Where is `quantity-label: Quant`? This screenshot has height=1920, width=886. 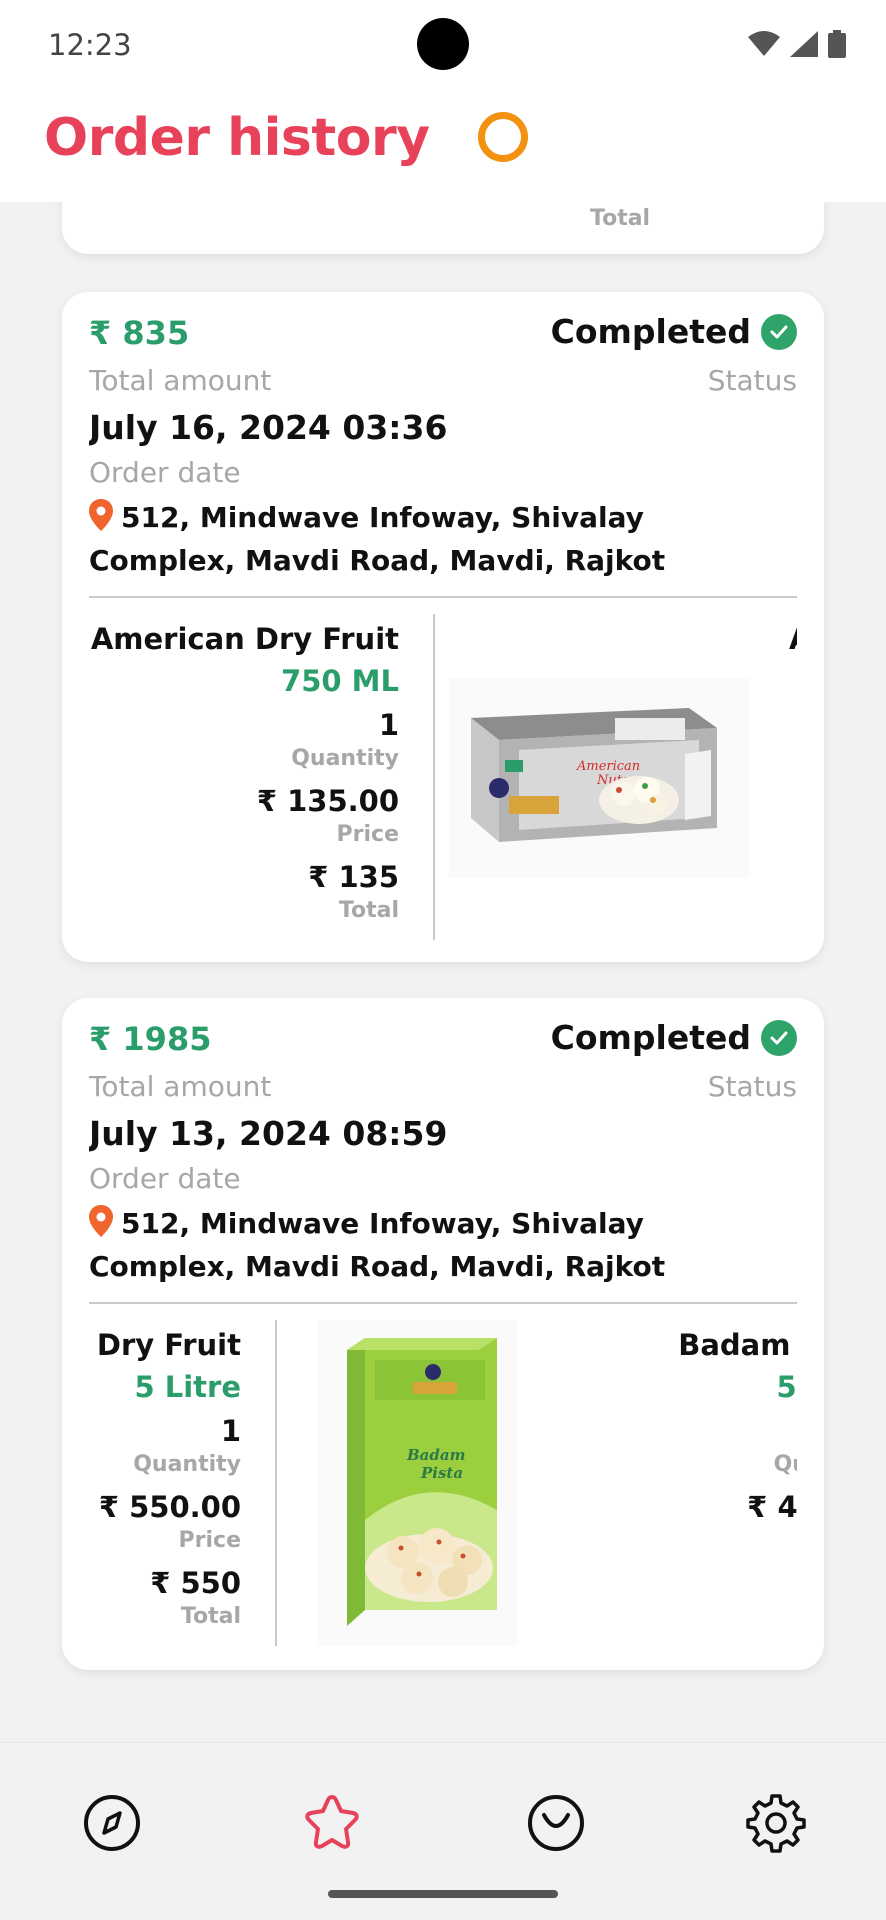 quantity-label: Quant is located at coordinates (785, 1464).